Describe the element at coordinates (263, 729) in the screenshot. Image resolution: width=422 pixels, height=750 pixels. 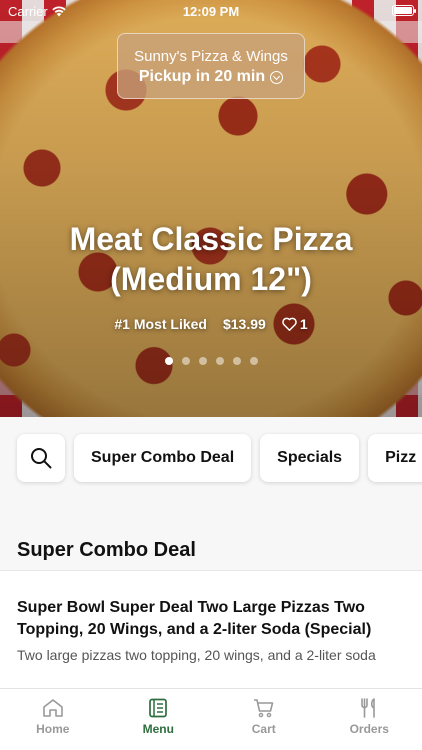
I see `tab-cart-label: Cart` at that location.